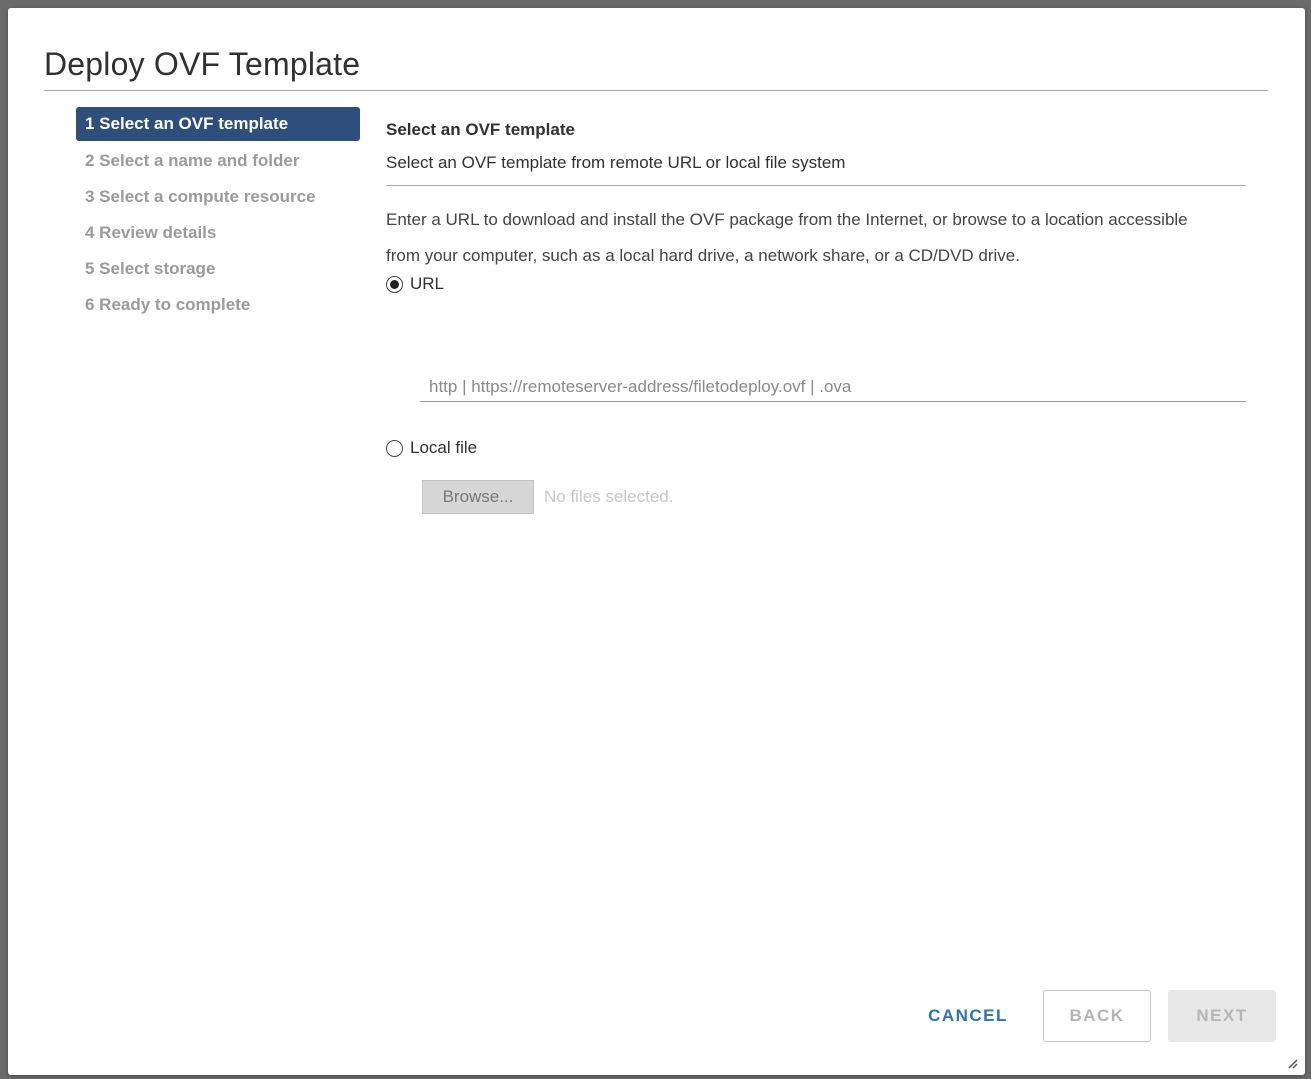  I want to click on next-button: NEXT, so click(1222, 1016).